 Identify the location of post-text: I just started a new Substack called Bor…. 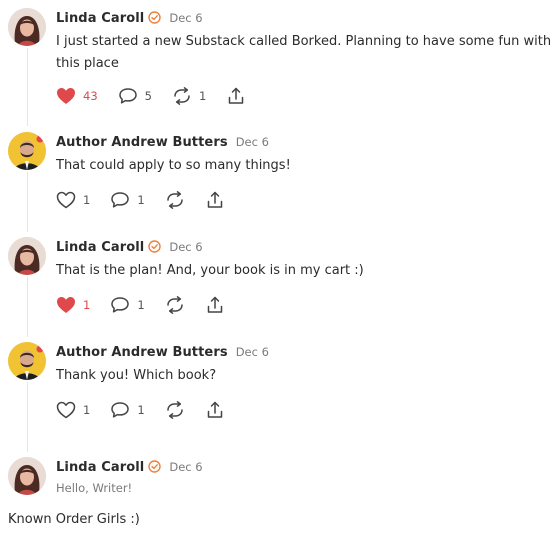
(304, 52).